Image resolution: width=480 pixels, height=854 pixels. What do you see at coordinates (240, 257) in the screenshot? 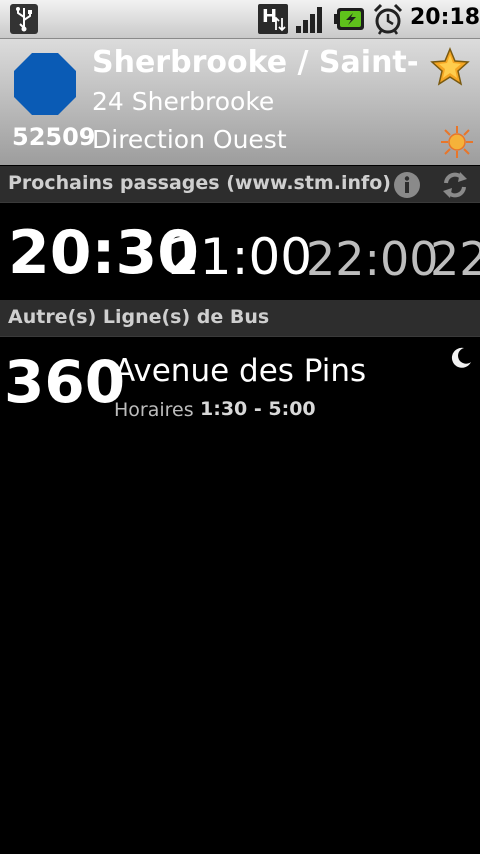
I see `next-time: 21:00` at bounding box center [240, 257].